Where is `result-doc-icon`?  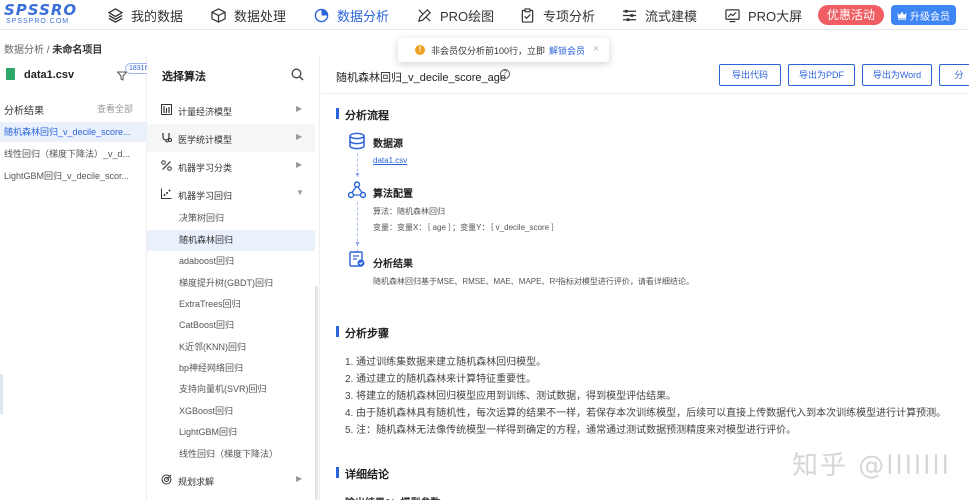
result-doc-icon is located at coordinates (357, 259).